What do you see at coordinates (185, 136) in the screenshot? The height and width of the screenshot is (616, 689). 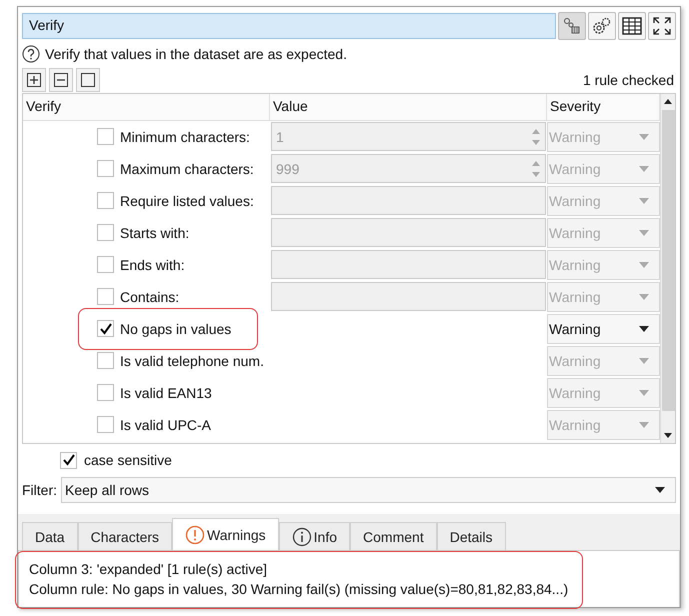 I see `rule-label: Minimum characters:` at bounding box center [185, 136].